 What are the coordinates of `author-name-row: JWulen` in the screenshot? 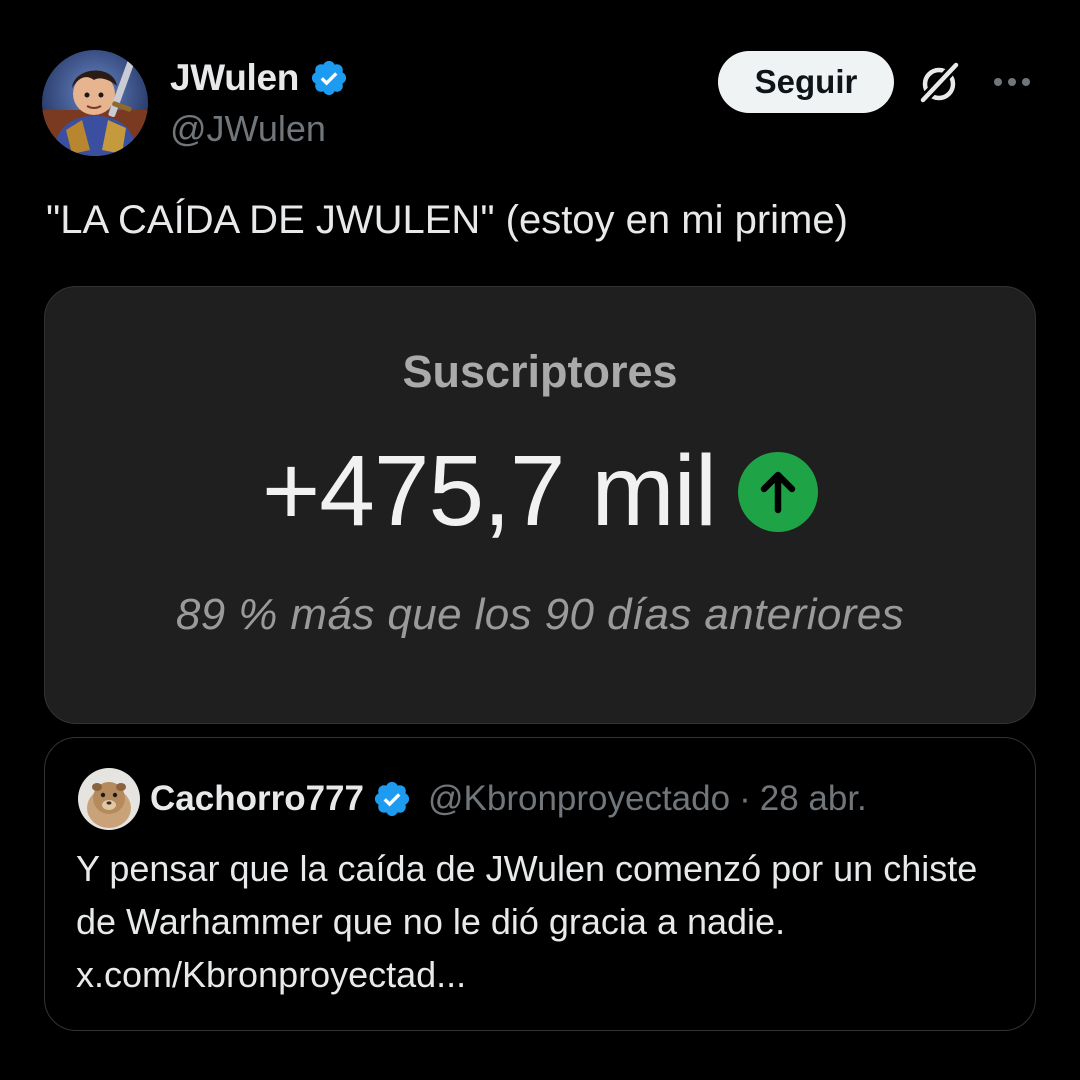 It's located at (259, 78).